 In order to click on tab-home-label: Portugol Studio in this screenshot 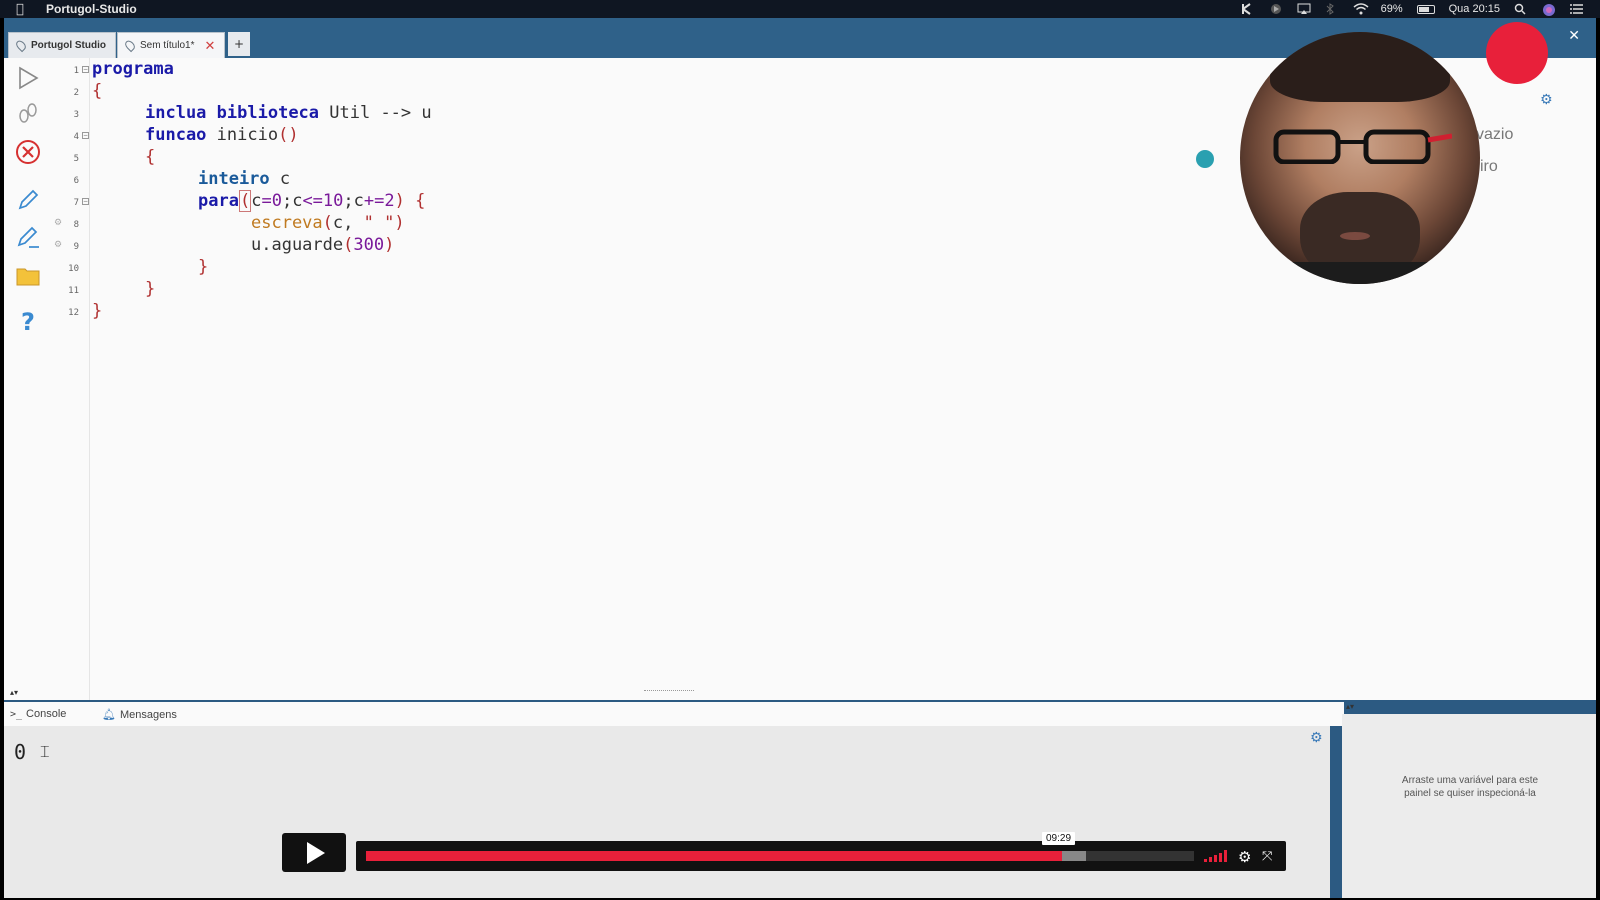, I will do `click(68, 45)`.